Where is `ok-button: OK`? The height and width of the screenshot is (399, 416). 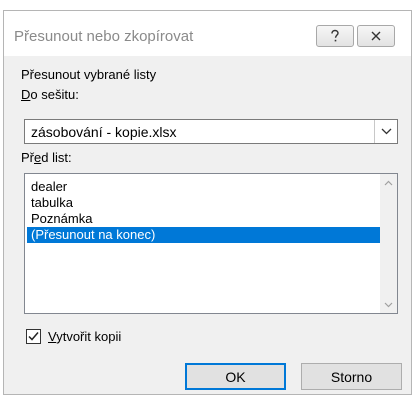 ok-button: OK is located at coordinates (235, 376).